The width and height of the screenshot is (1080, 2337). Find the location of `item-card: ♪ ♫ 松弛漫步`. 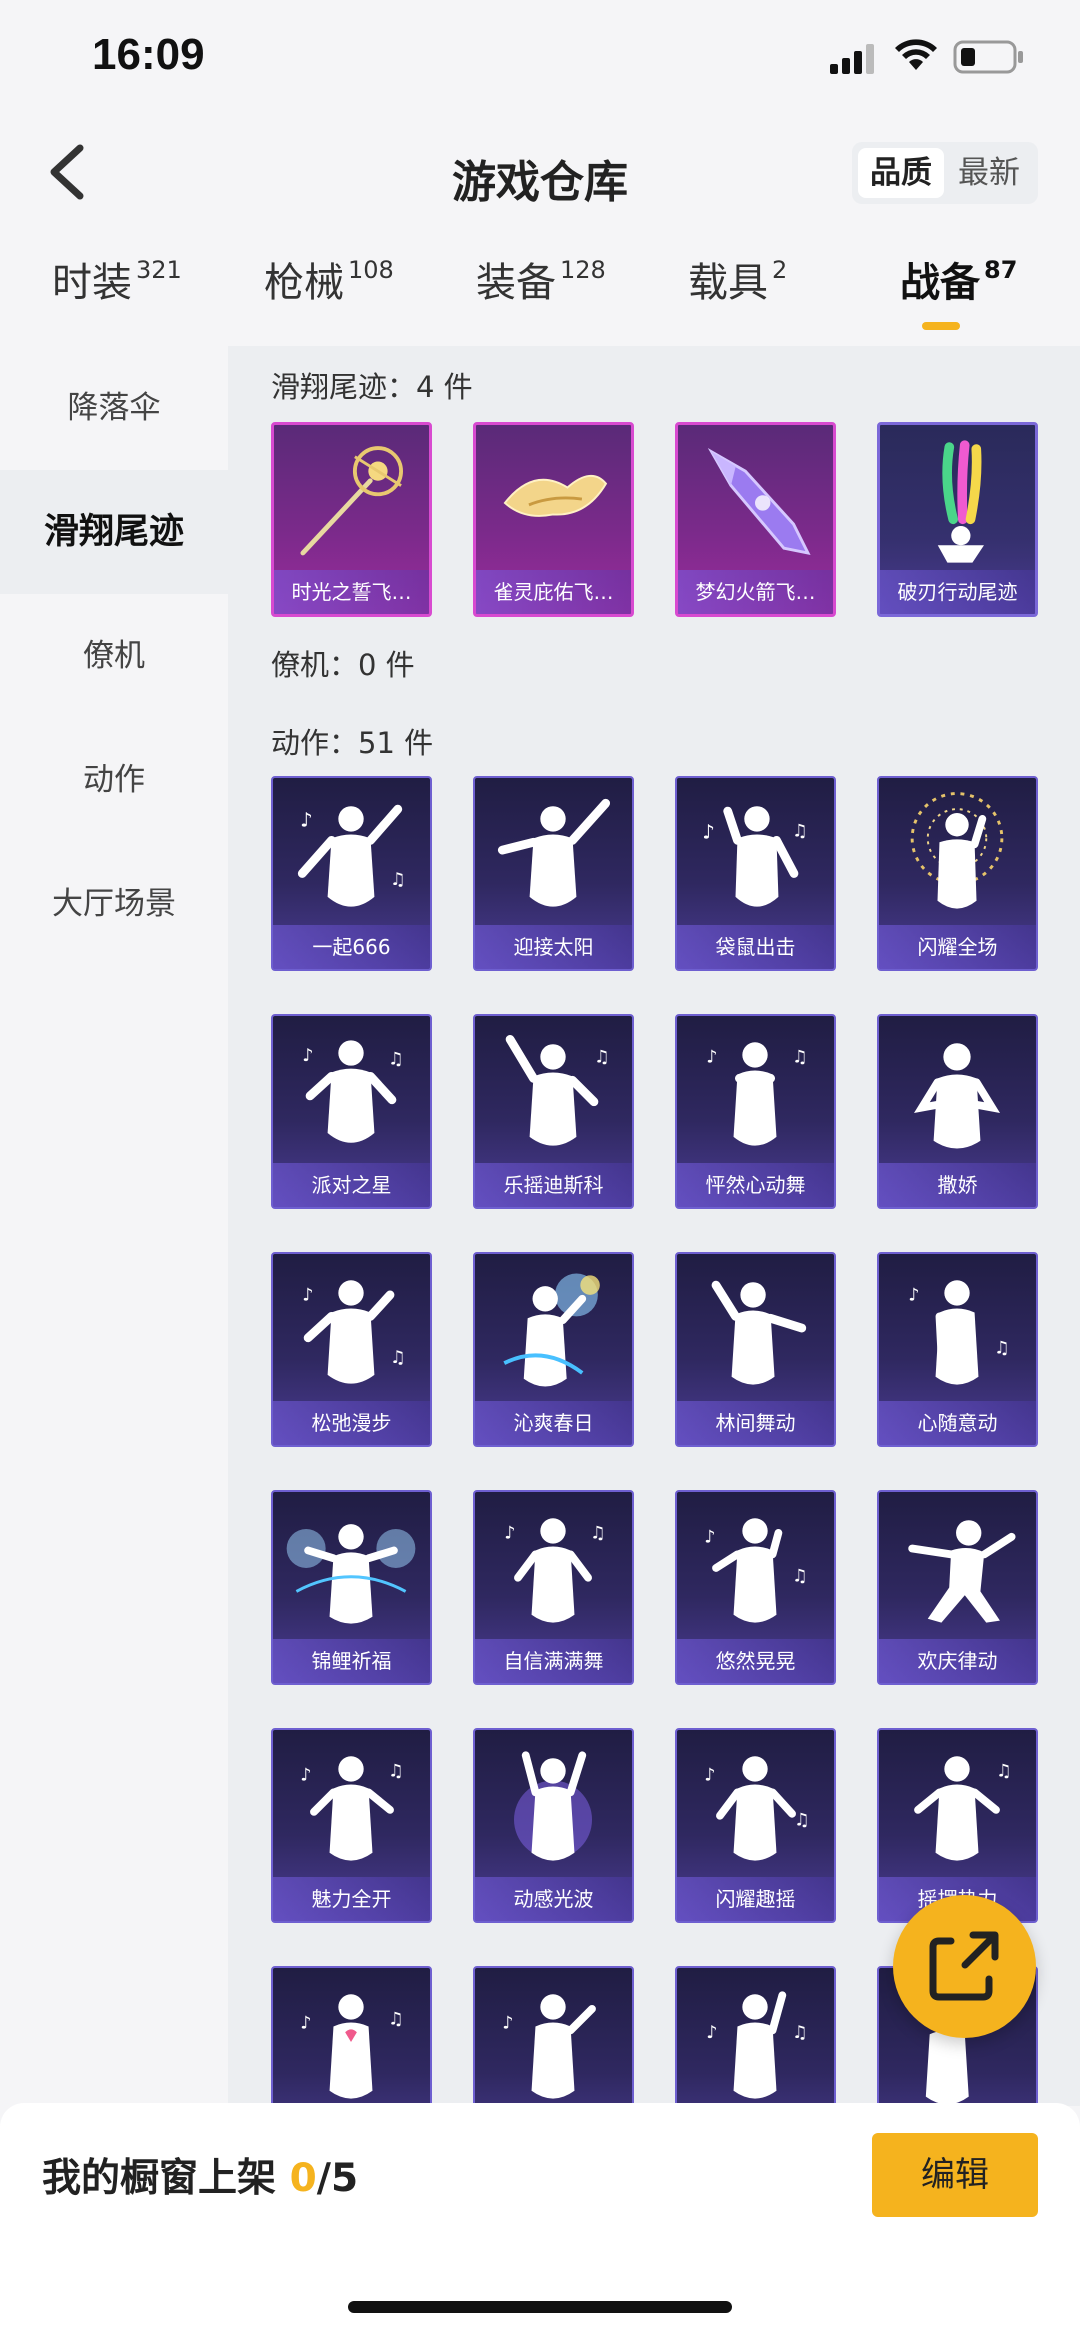

item-card: ♪ ♫ 松弛漫步 is located at coordinates (351, 1349).